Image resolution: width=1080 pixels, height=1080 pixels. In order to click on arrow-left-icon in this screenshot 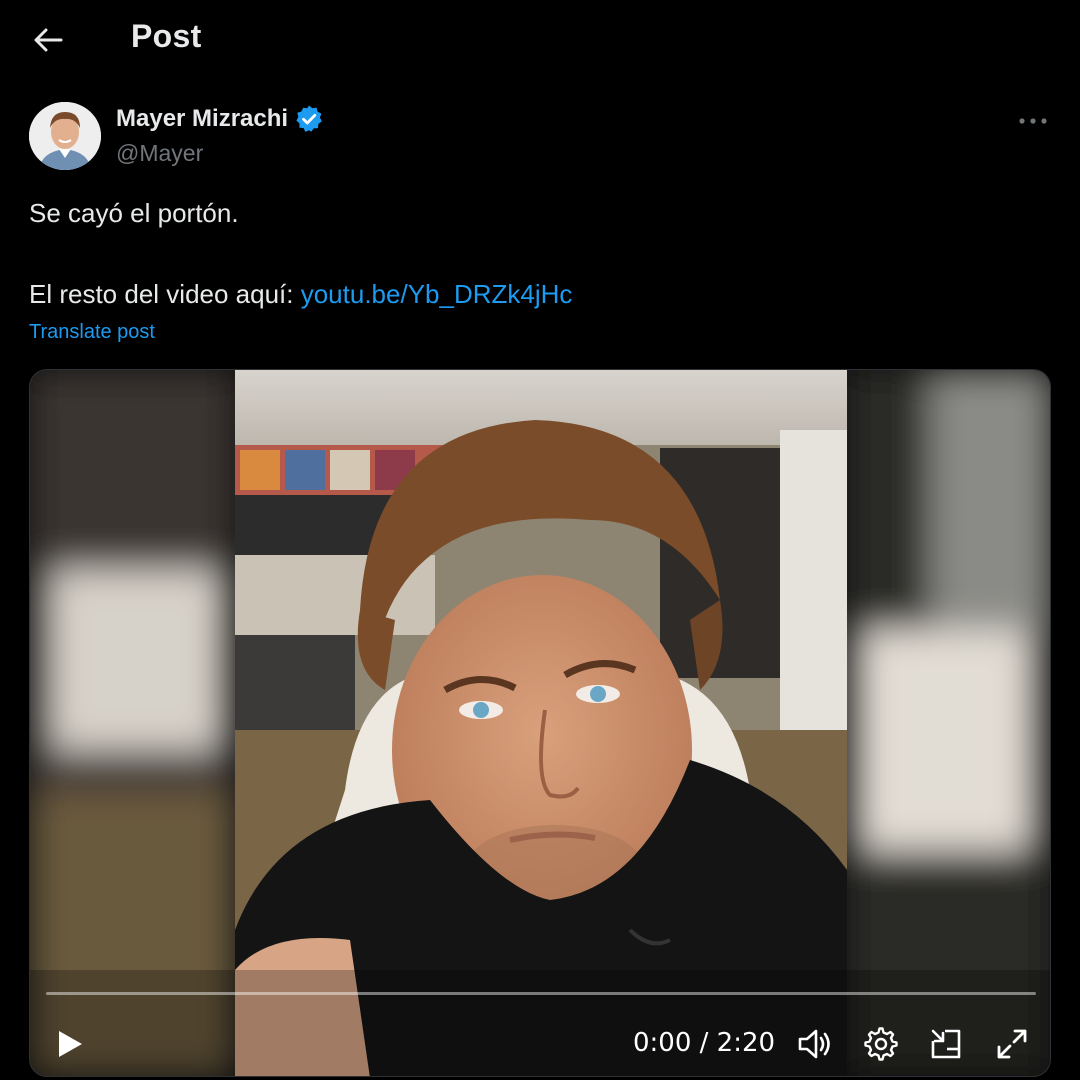, I will do `click(48, 40)`.